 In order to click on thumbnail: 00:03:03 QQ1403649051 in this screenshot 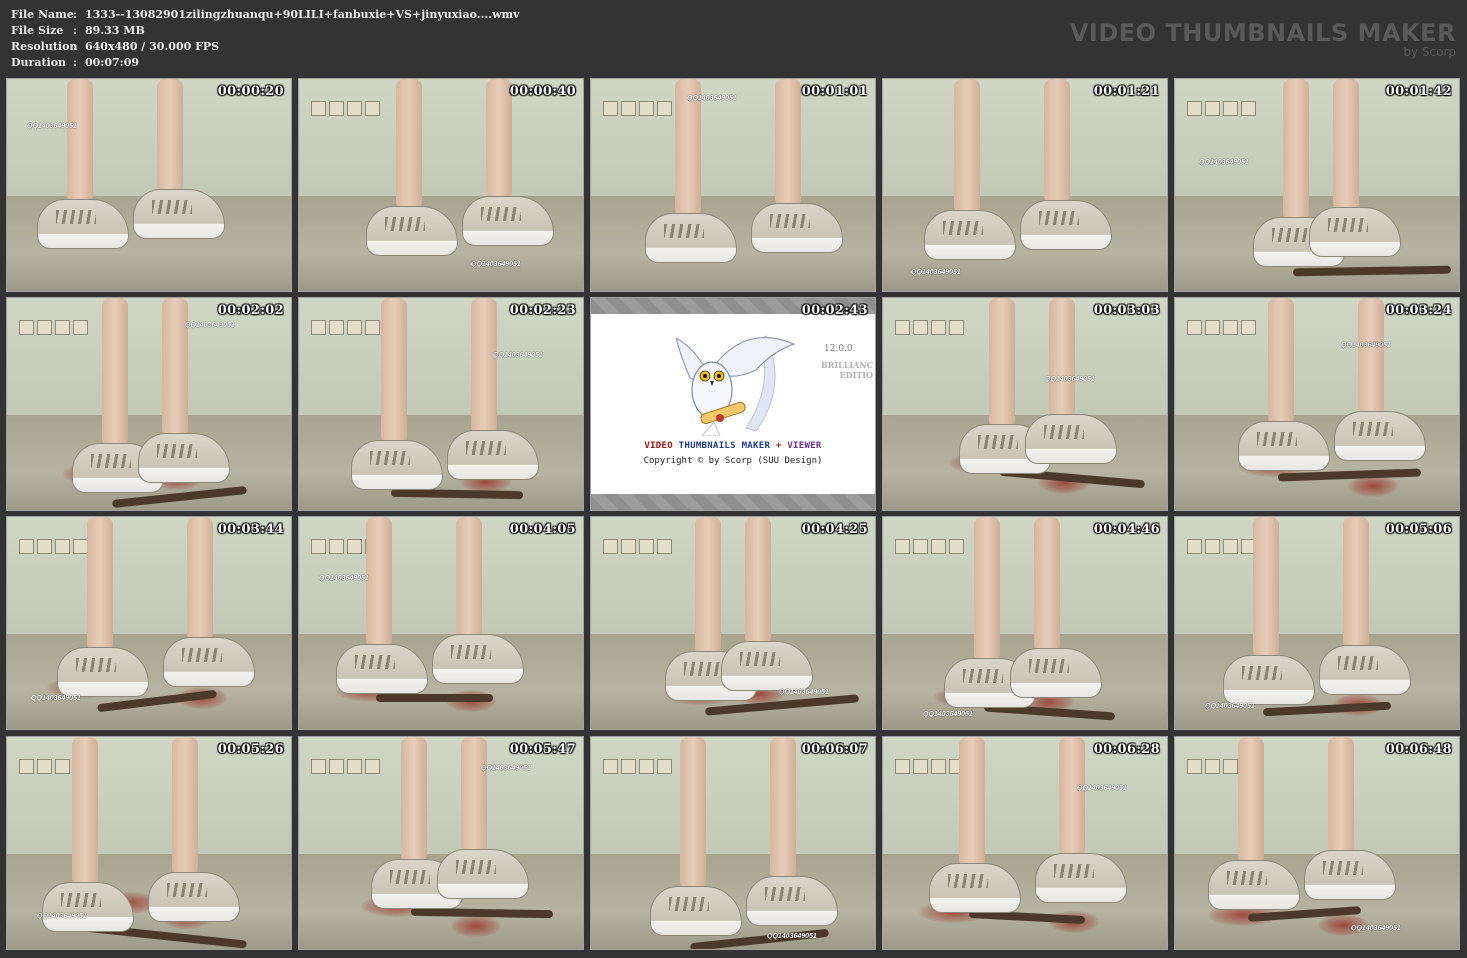, I will do `click(1025, 404)`.